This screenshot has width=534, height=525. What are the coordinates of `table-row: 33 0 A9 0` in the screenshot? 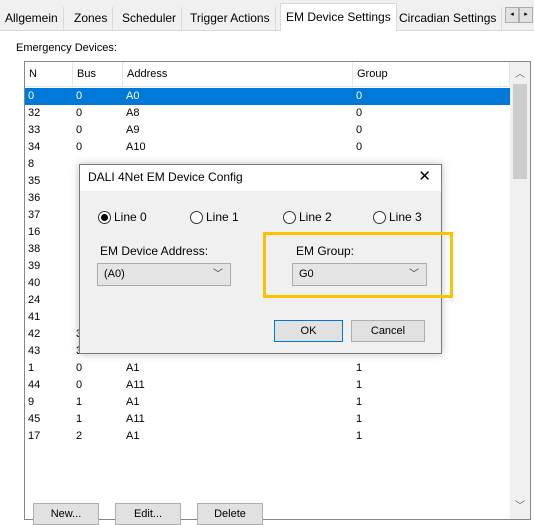 It's located at (267, 130).